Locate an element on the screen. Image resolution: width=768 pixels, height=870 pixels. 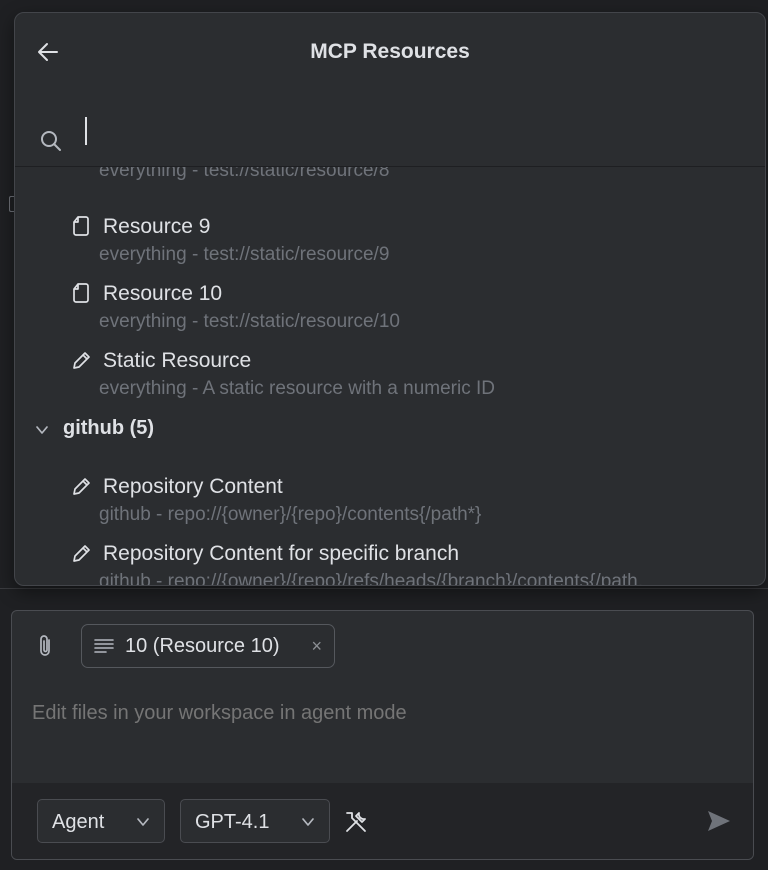
resource-name: Repository Content is located at coordinates (193, 486).